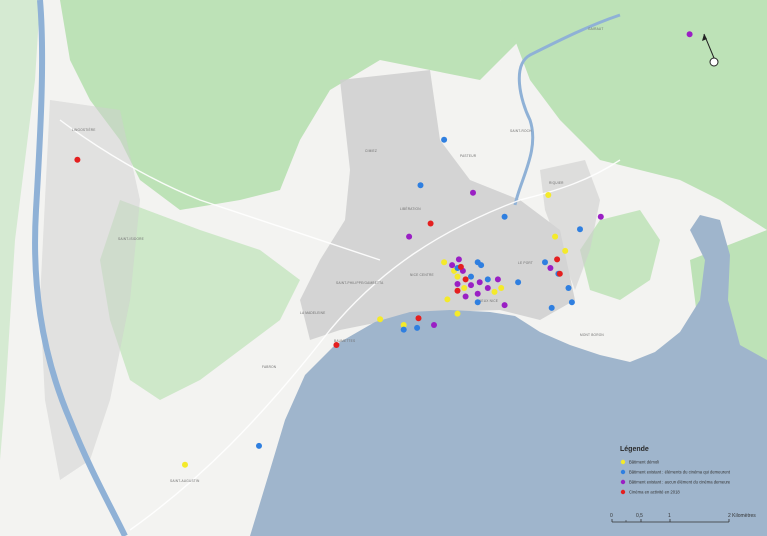 The height and width of the screenshot is (536, 767). What do you see at coordinates (669, 516) in the screenshot?
I see `scale-tick-label: 1` at bounding box center [669, 516].